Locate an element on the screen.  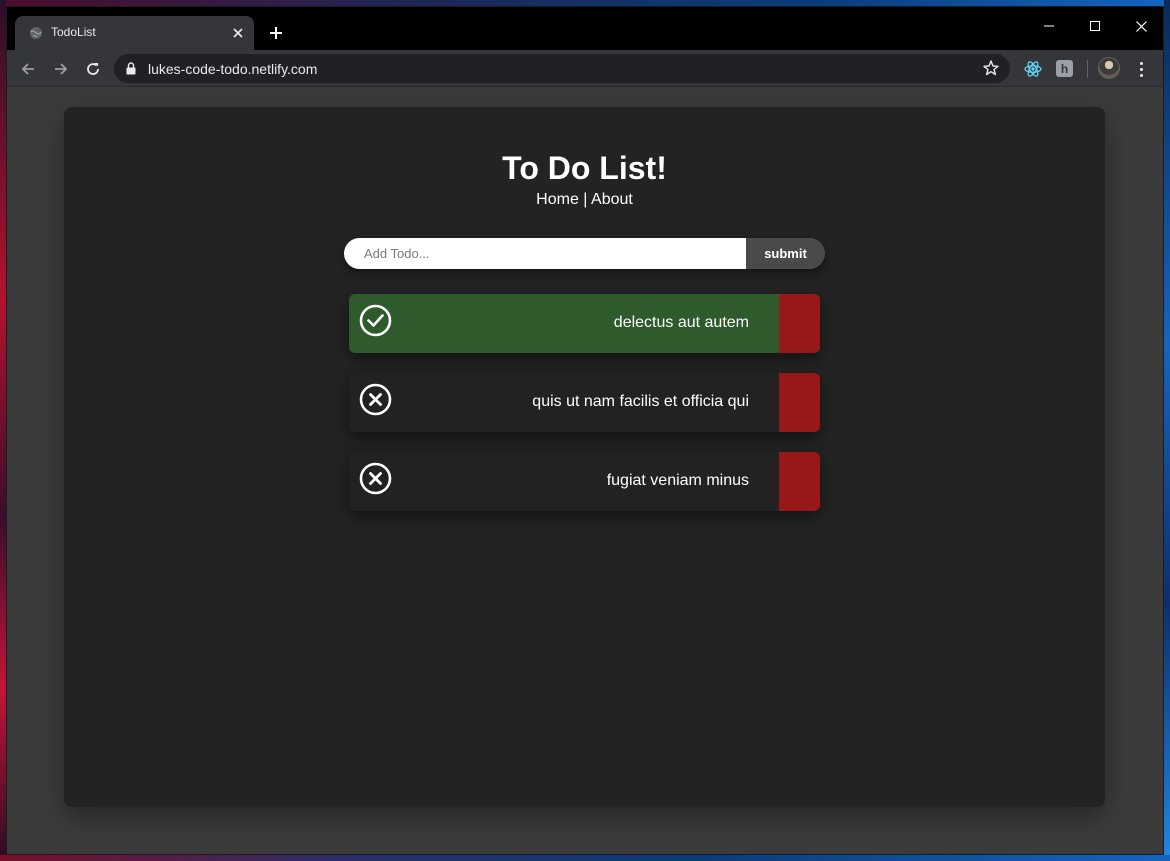
check-circle-icon is located at coordinates (375, 320).